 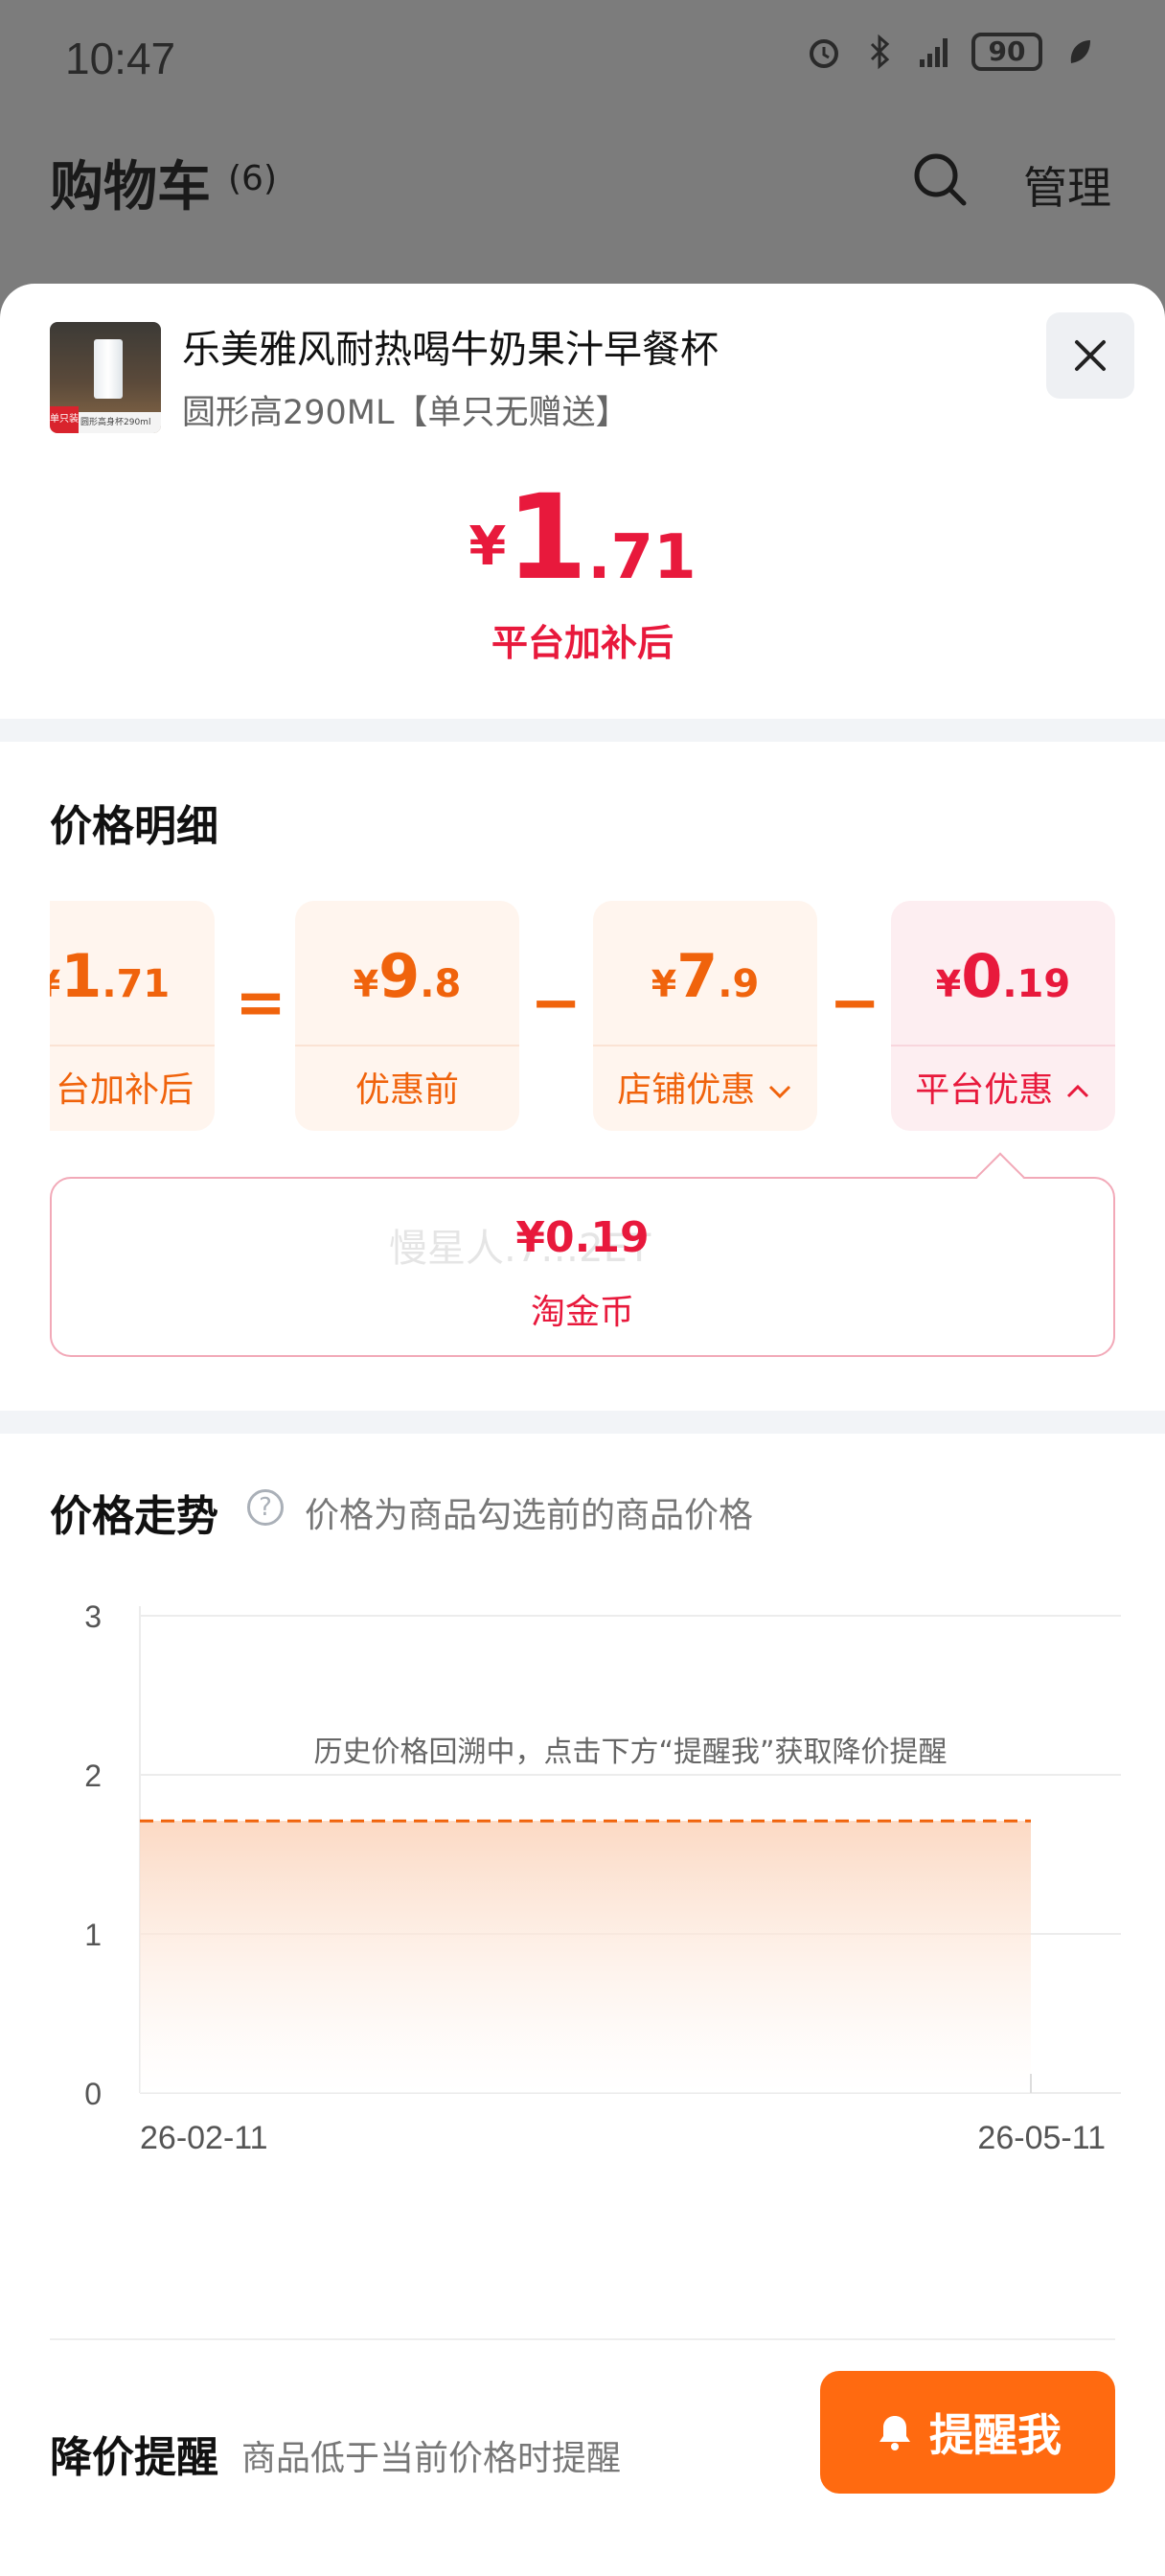 I want to click on breakdown-card-final: ¥1.71 台加补后, so click(x=132, y=1016).